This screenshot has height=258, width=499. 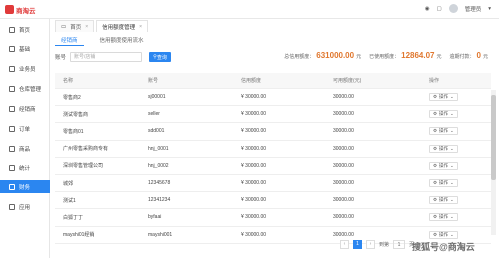 What do you see at coordinates (12, 48) in the screenshot?
I see `gear-icon` at bounding box center [12, 48].